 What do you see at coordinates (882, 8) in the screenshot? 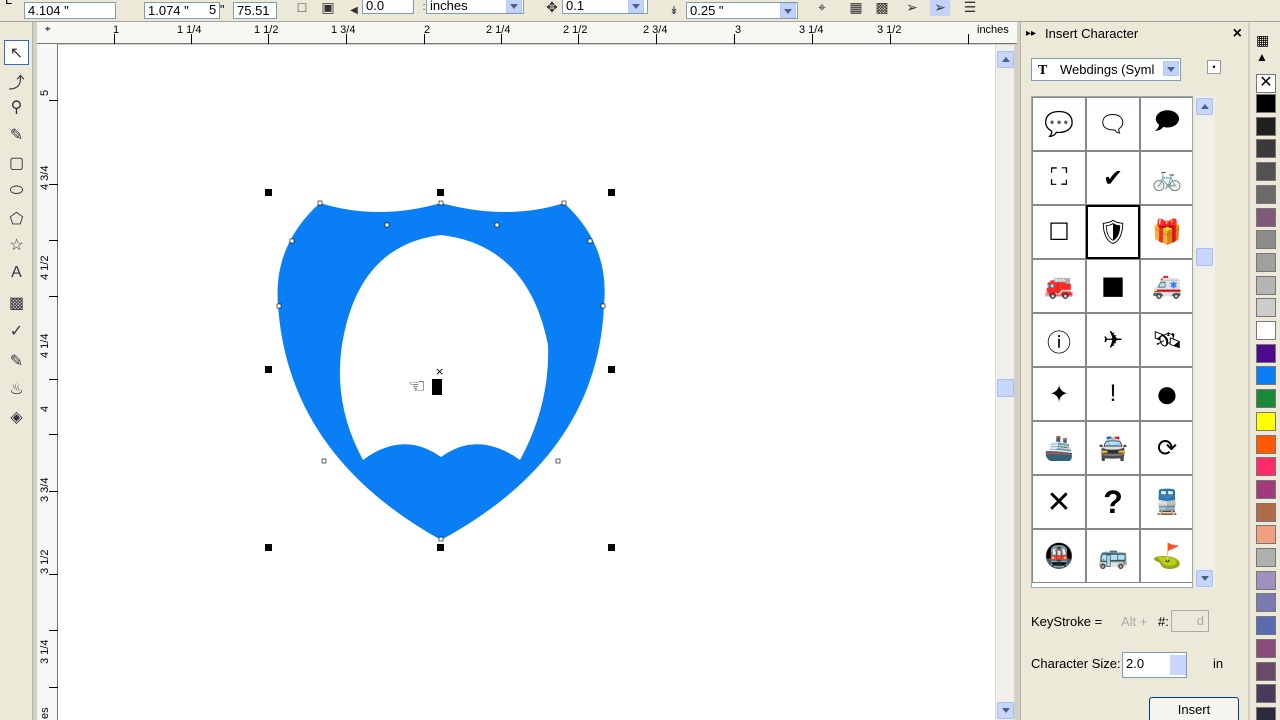
I see `snap-objects-icon: ▩` at bounding box center [882, 8].